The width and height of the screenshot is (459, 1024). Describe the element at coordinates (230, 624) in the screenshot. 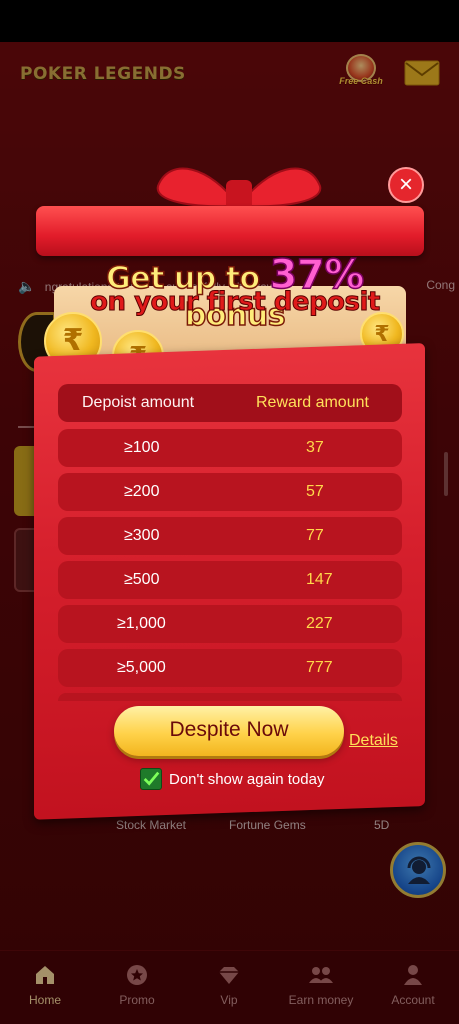

I see `table-row: ≥1,000 227` at that location.